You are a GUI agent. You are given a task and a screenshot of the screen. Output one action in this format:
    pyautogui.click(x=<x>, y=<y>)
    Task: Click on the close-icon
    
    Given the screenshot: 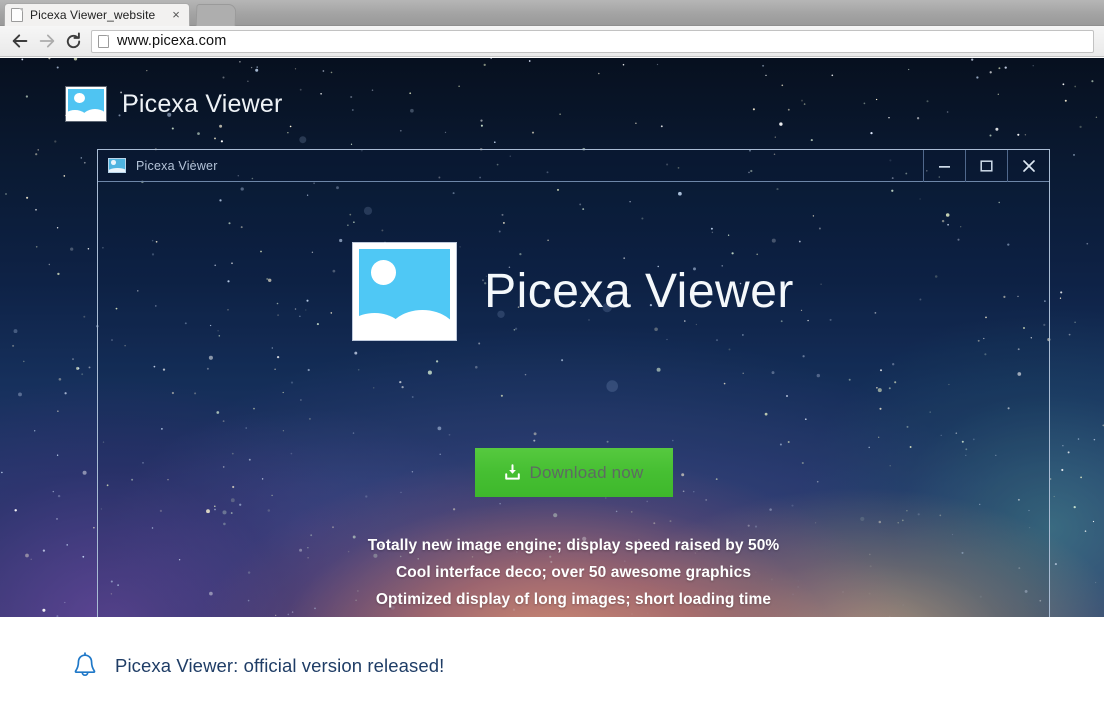 What is the action you would take?
    pyautogui.click(x=1028, y=165)
    